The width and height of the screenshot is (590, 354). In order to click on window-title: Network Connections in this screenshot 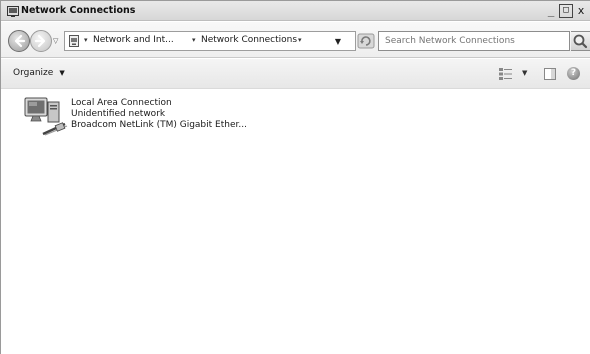, I will do `click(78, 10)`.